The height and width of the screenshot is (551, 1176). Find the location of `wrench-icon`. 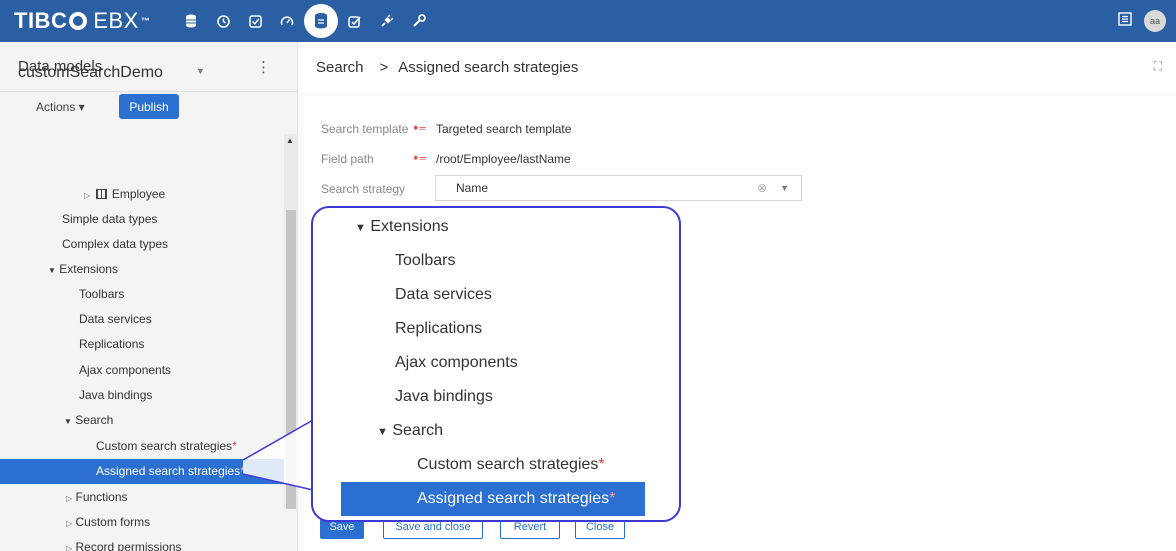

wrench-icon is located at coordinates (419, 21).